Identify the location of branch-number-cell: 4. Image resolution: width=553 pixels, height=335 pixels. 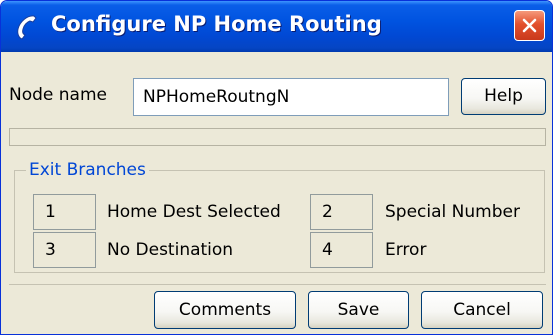
(341, 250).